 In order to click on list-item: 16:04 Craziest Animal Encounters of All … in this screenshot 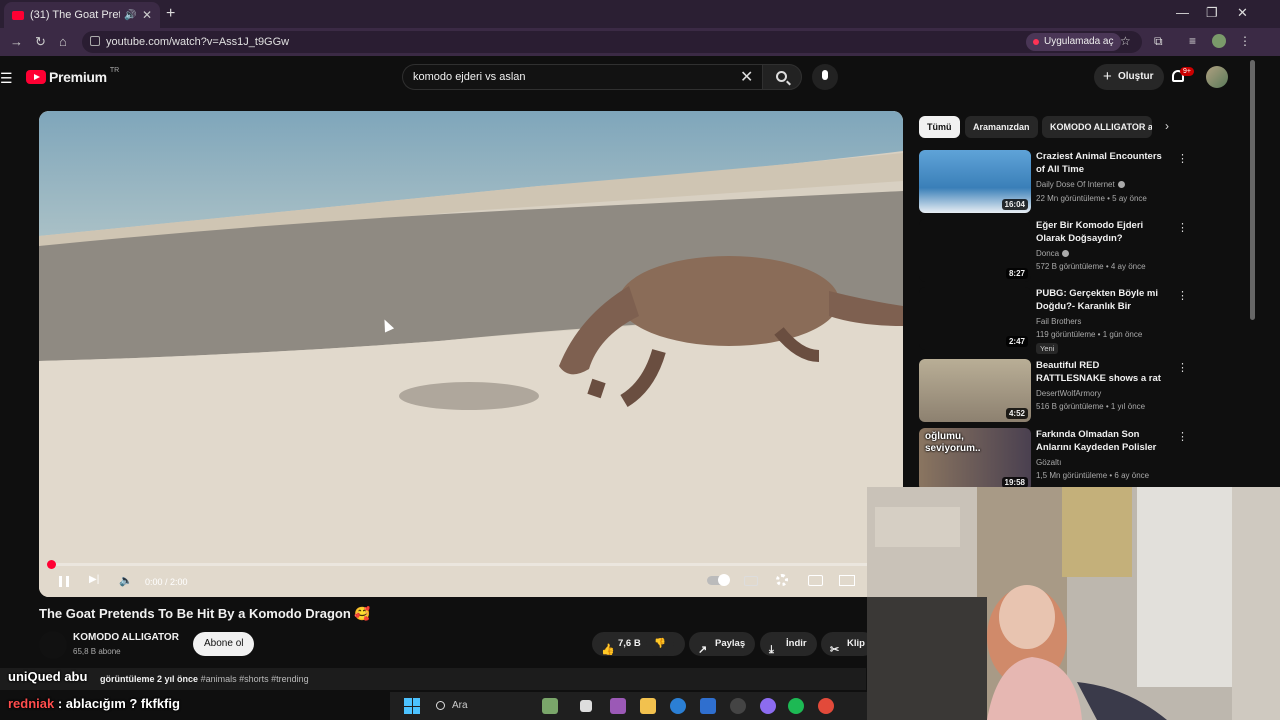, I will do `click(1053, 182)`.